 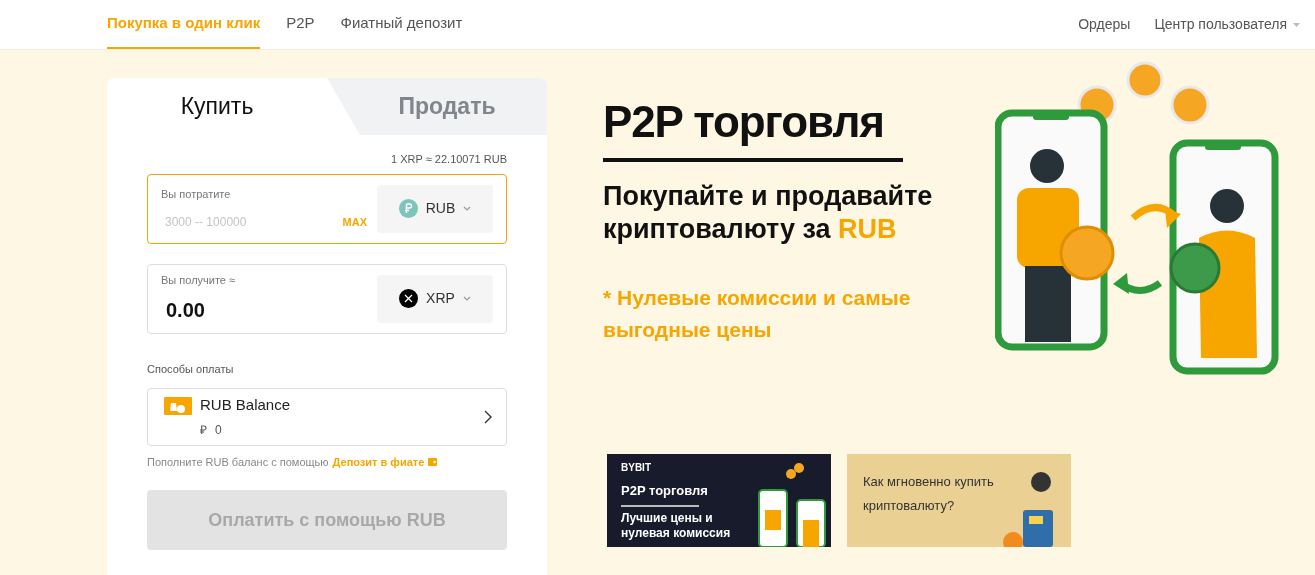 I want to click on nav-tab: P2P, so click(x=300, y=24).